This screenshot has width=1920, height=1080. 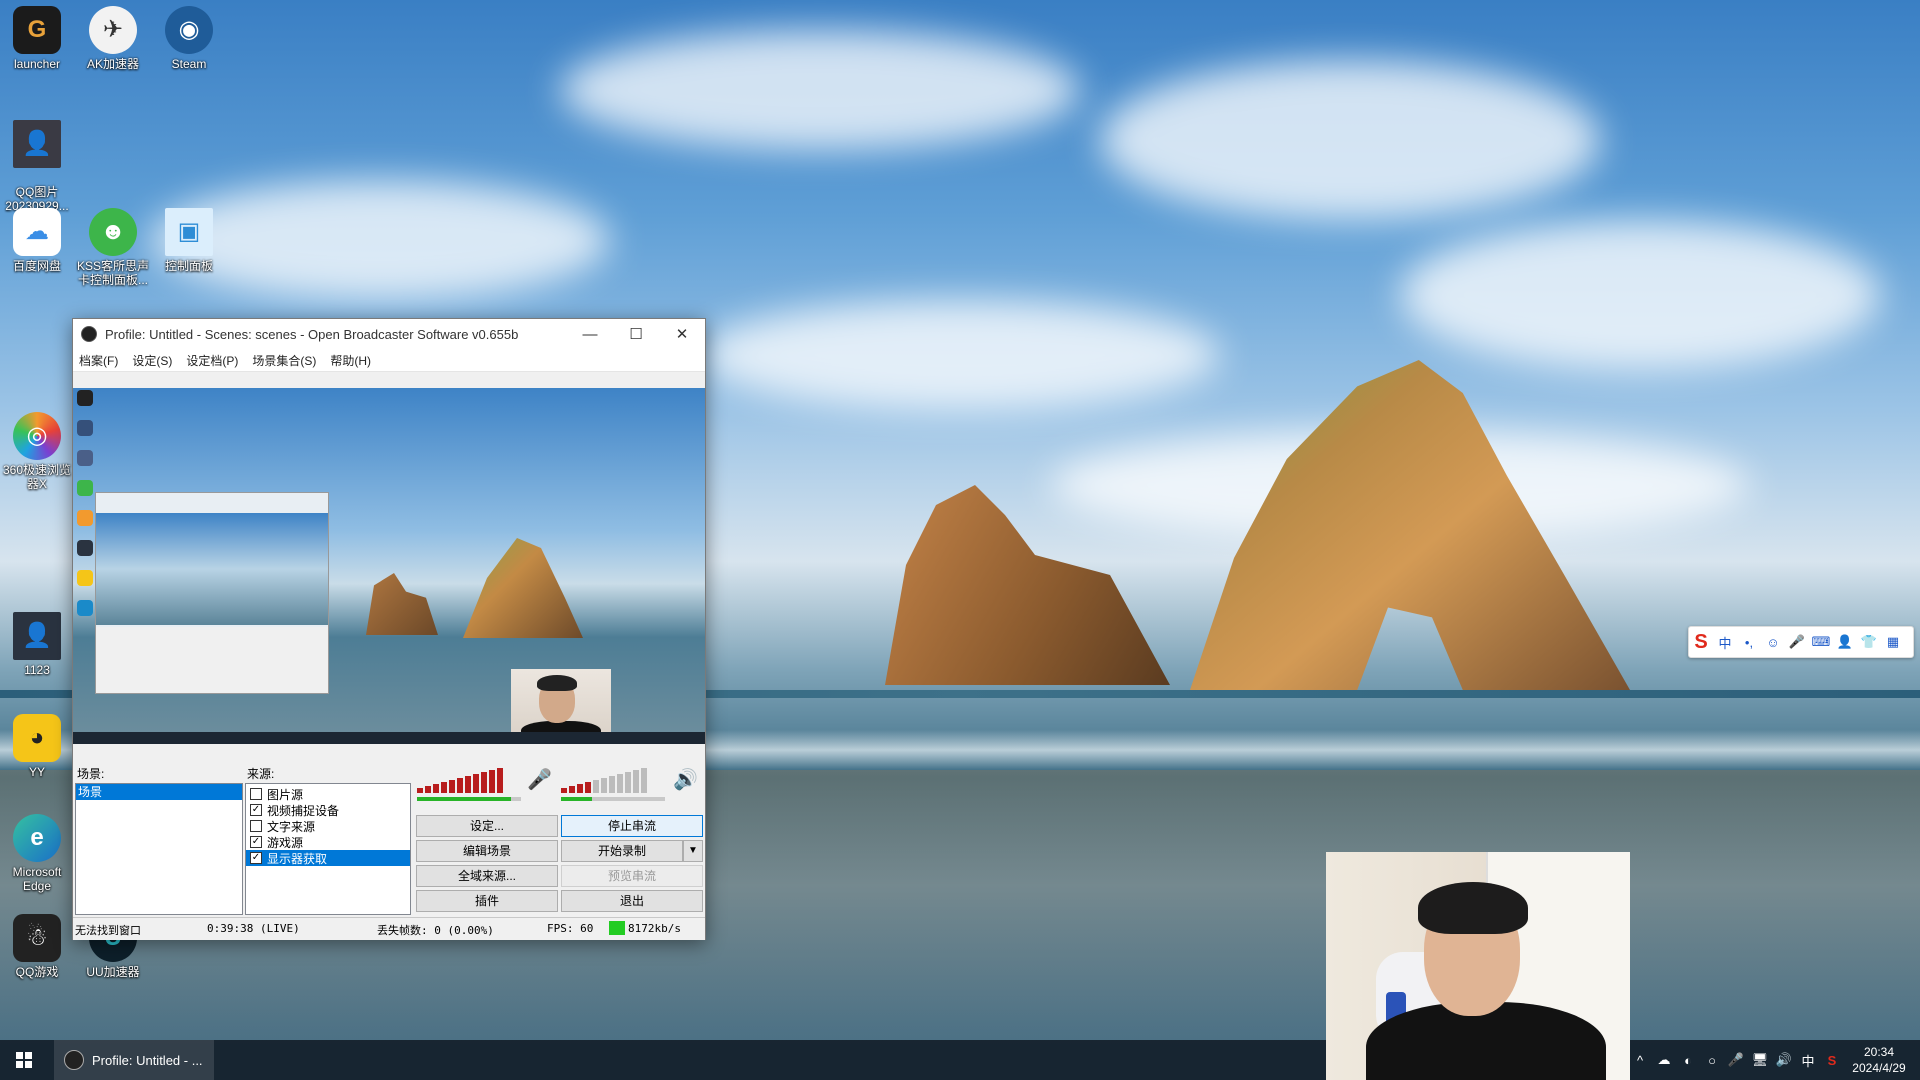 What do you see at coordinates (159, 792) in the screenshot?
I see `scene-item: 场景` at bounding box center [159, 792].